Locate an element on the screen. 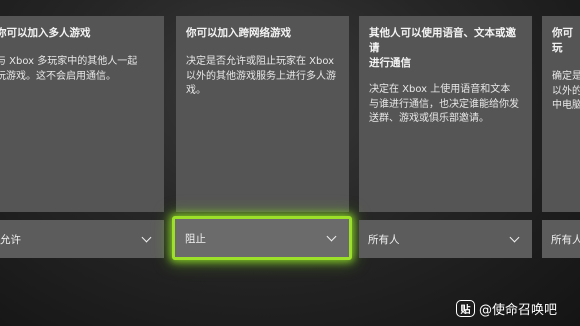 The height and width of the screenshot is (326, 580). card-description: 决定是否允许或阻止玩家在 Xbox 以外的其他游戏服务上进行多人游戏。 is located at coordinates (261, 76).